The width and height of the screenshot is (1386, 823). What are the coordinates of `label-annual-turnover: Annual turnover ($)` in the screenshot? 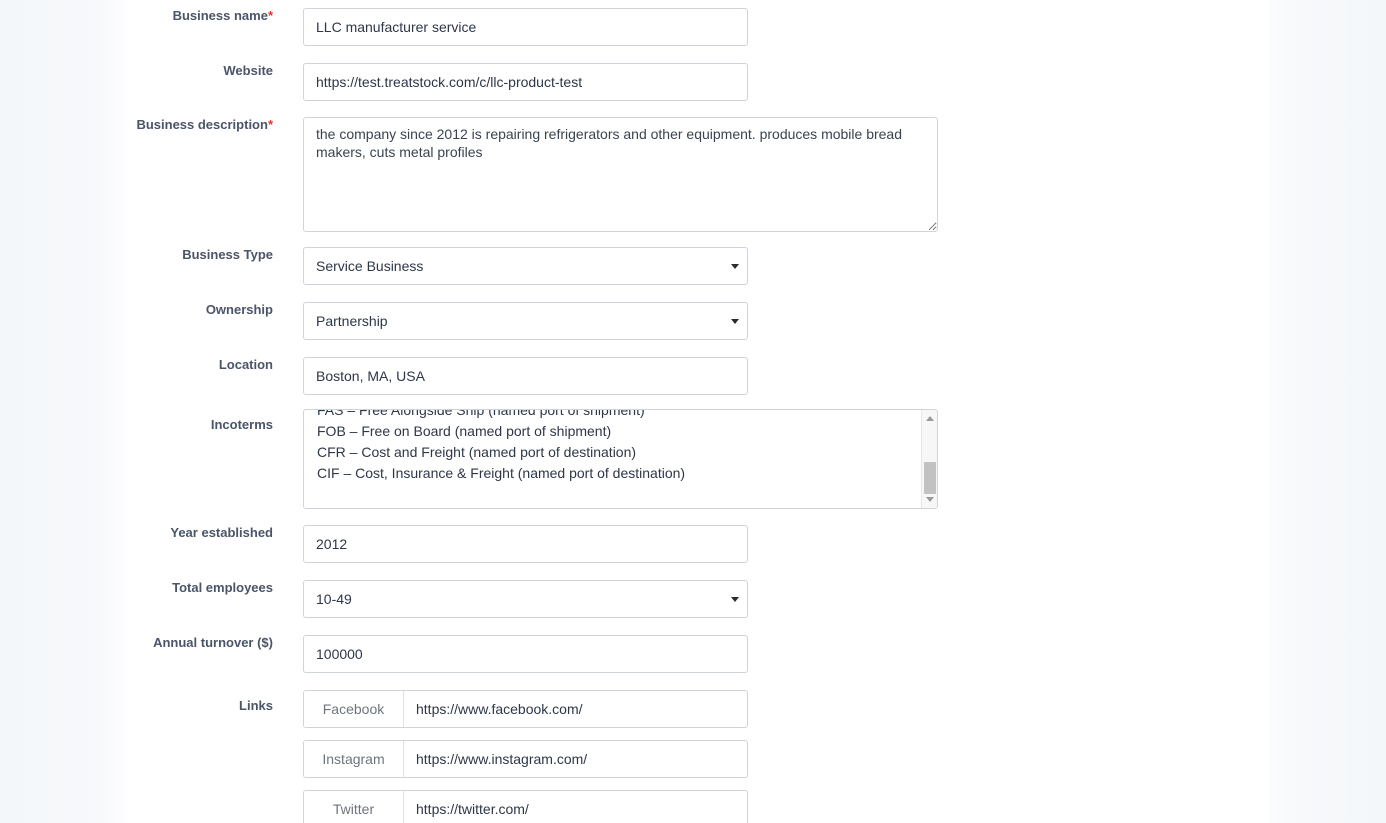 It's located at (213, 642).